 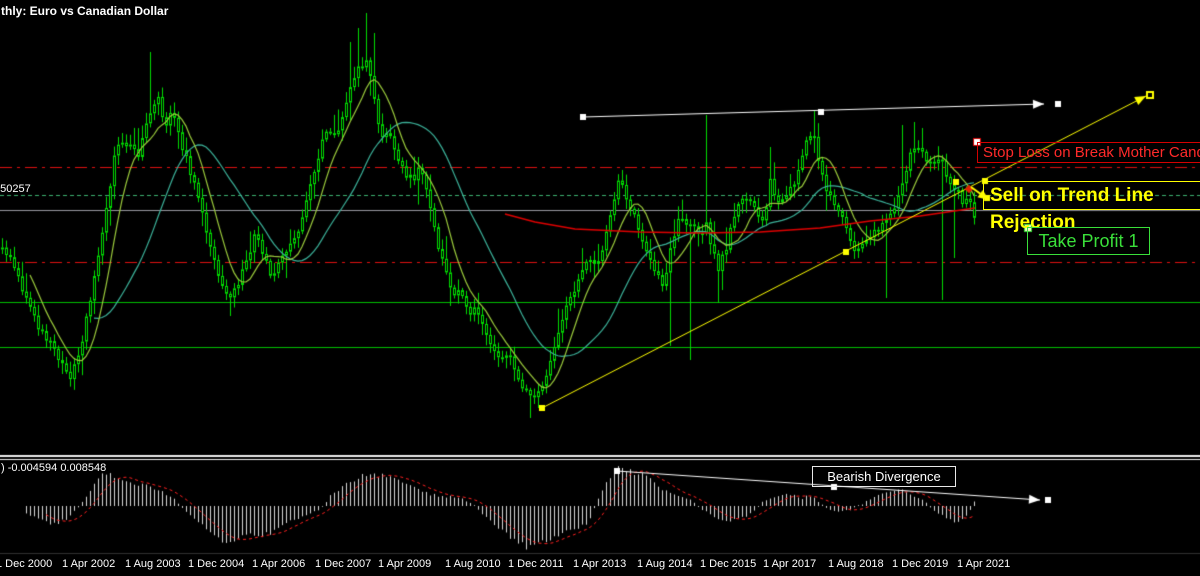 I want to click on time-axis-label: 1 Aug 2014, so click(x=665, y=564).